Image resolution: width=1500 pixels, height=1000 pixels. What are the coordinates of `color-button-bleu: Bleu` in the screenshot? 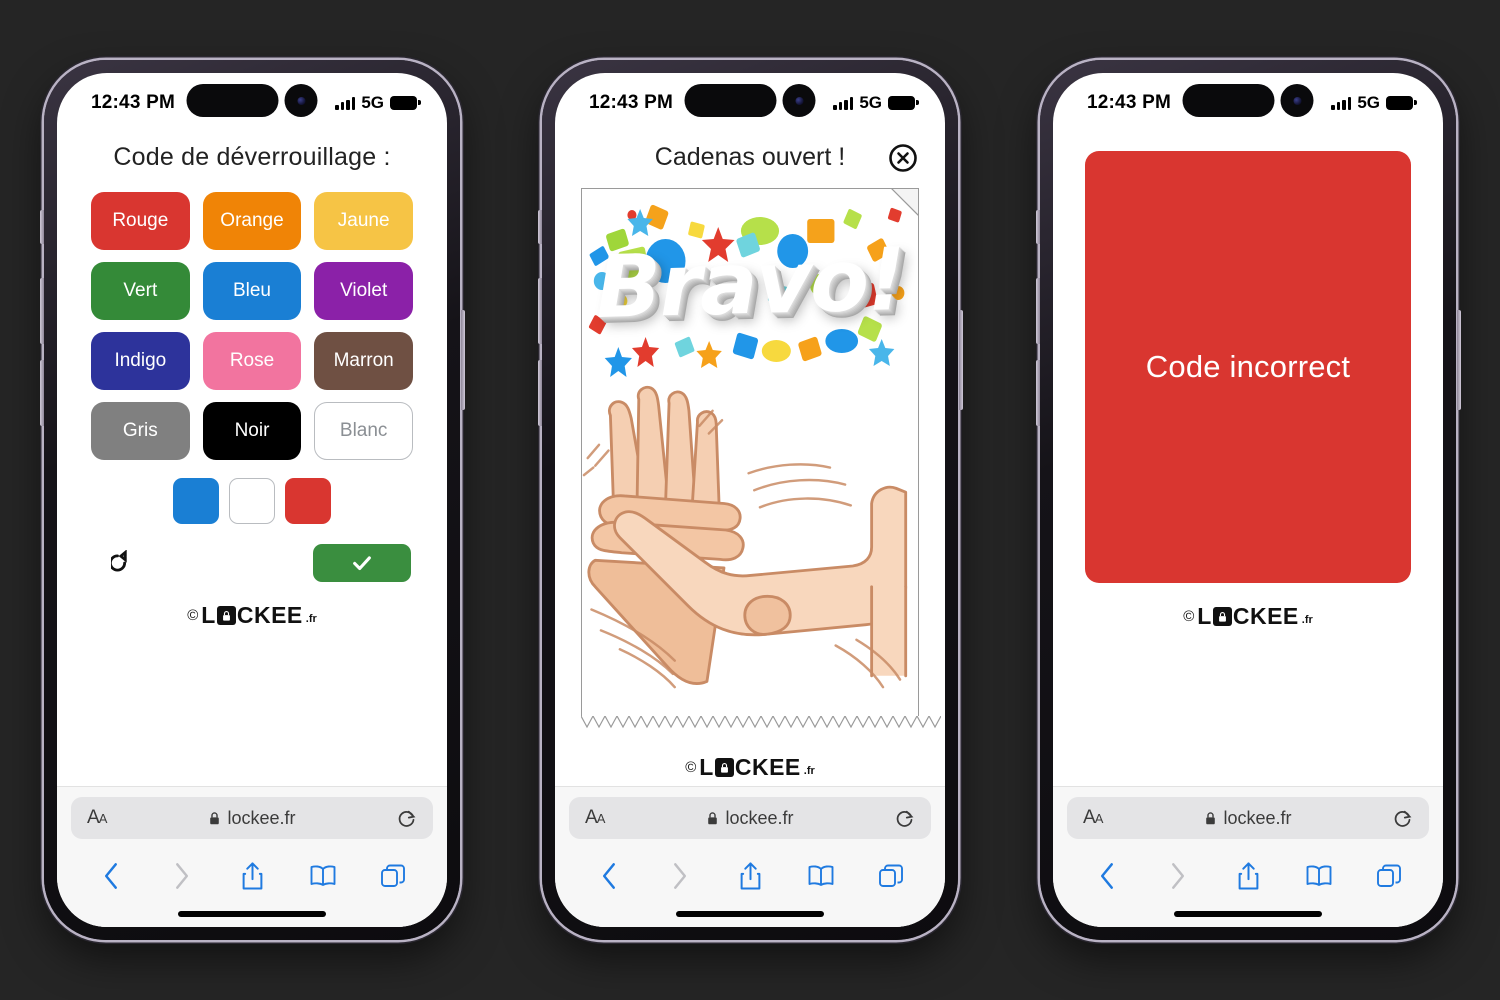 It's located at (252, 291).